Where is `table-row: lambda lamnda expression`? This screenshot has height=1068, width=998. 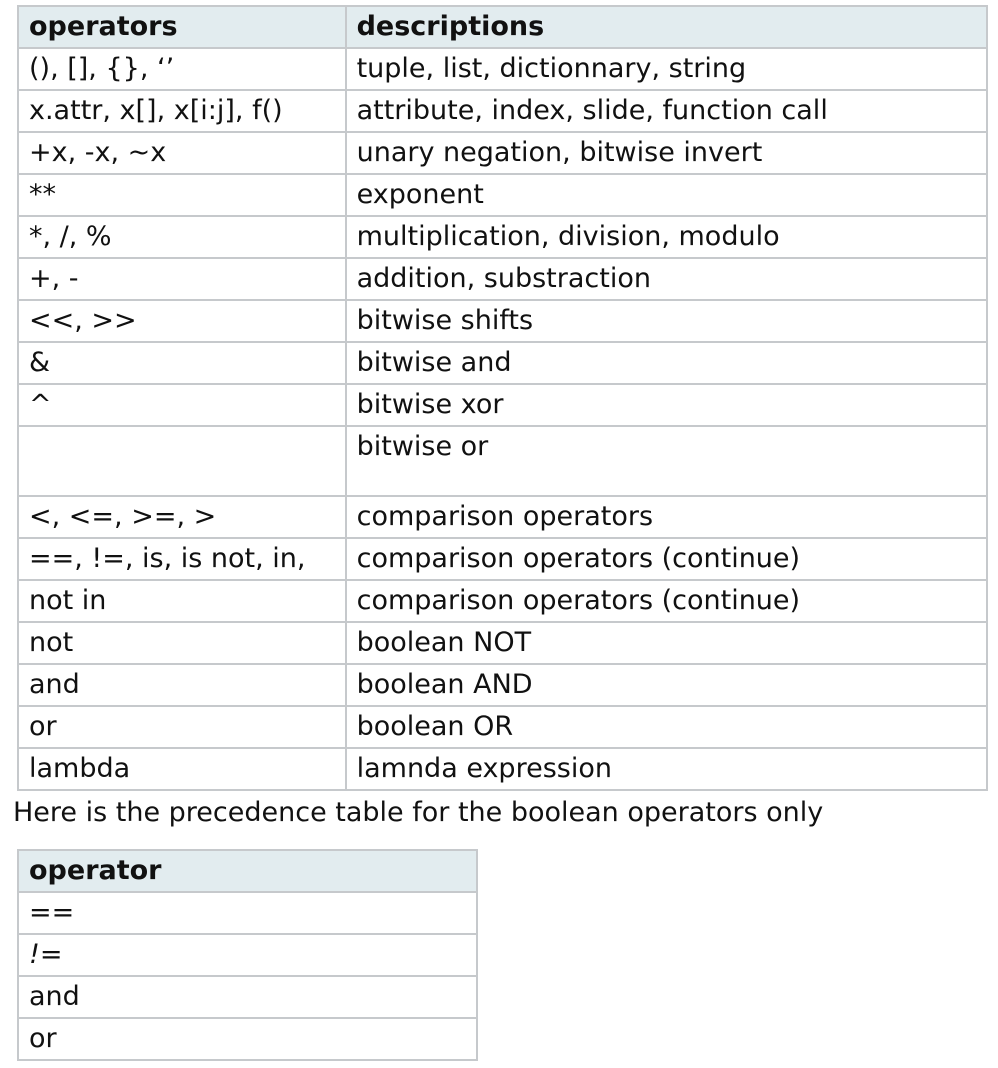
table-row: lambda lamnda expression is located at coordinates (503, 769).